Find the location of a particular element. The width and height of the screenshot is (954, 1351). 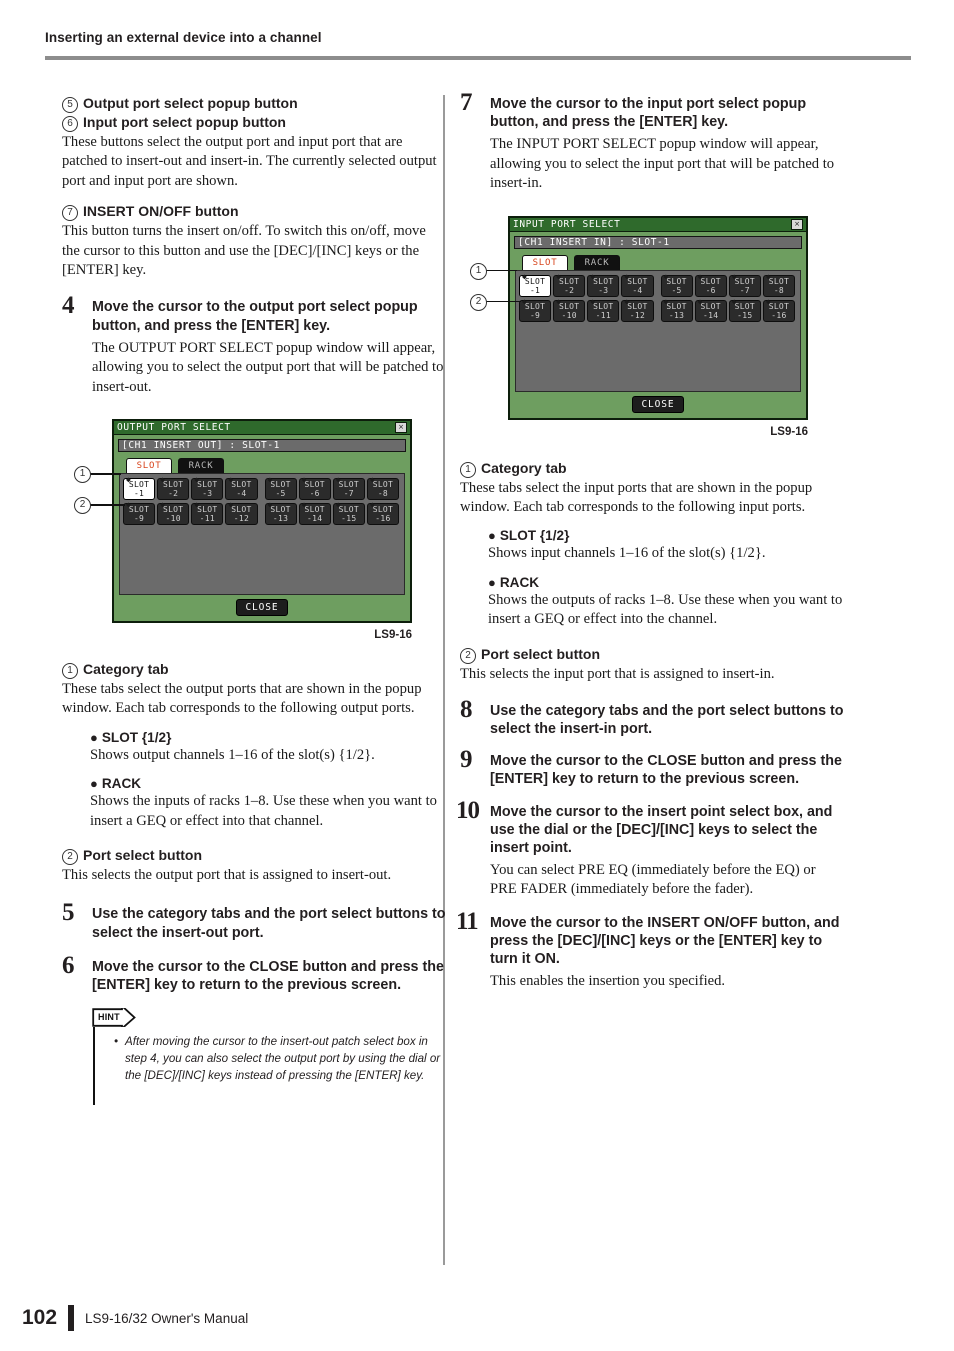

item-5-heading: 5 Output port select popup button is located at coordinates (254, 104).